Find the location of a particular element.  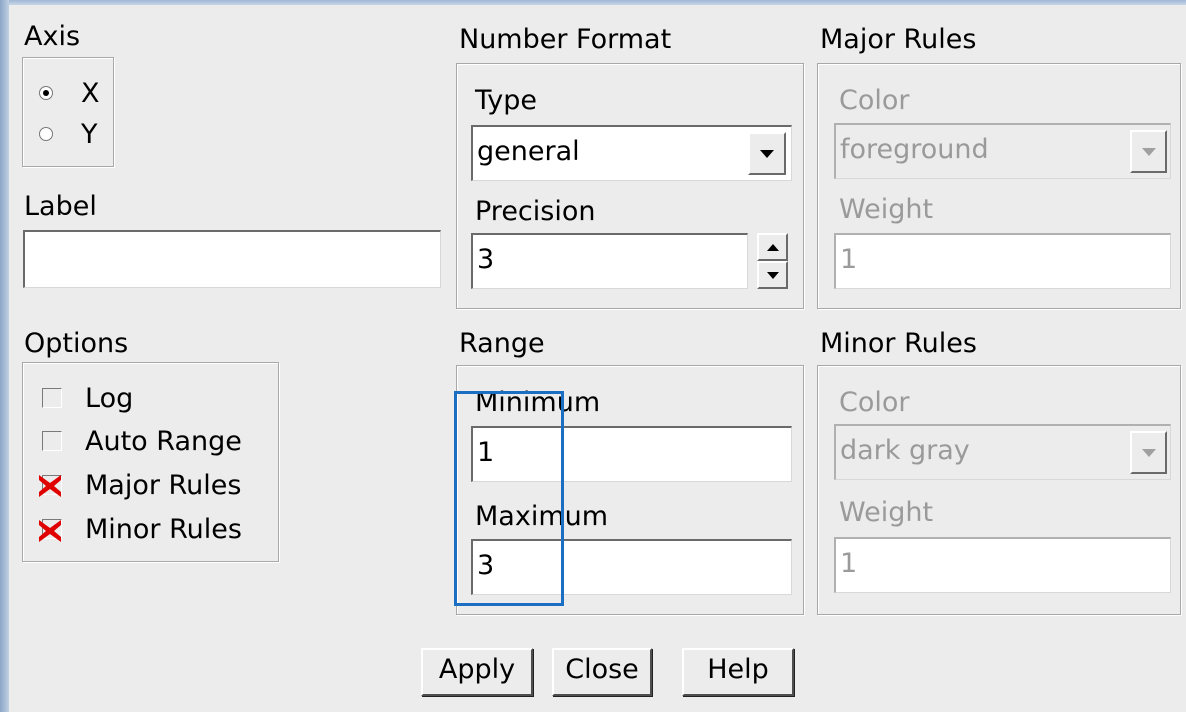

highlight-box is located at coordinates (509, 498).